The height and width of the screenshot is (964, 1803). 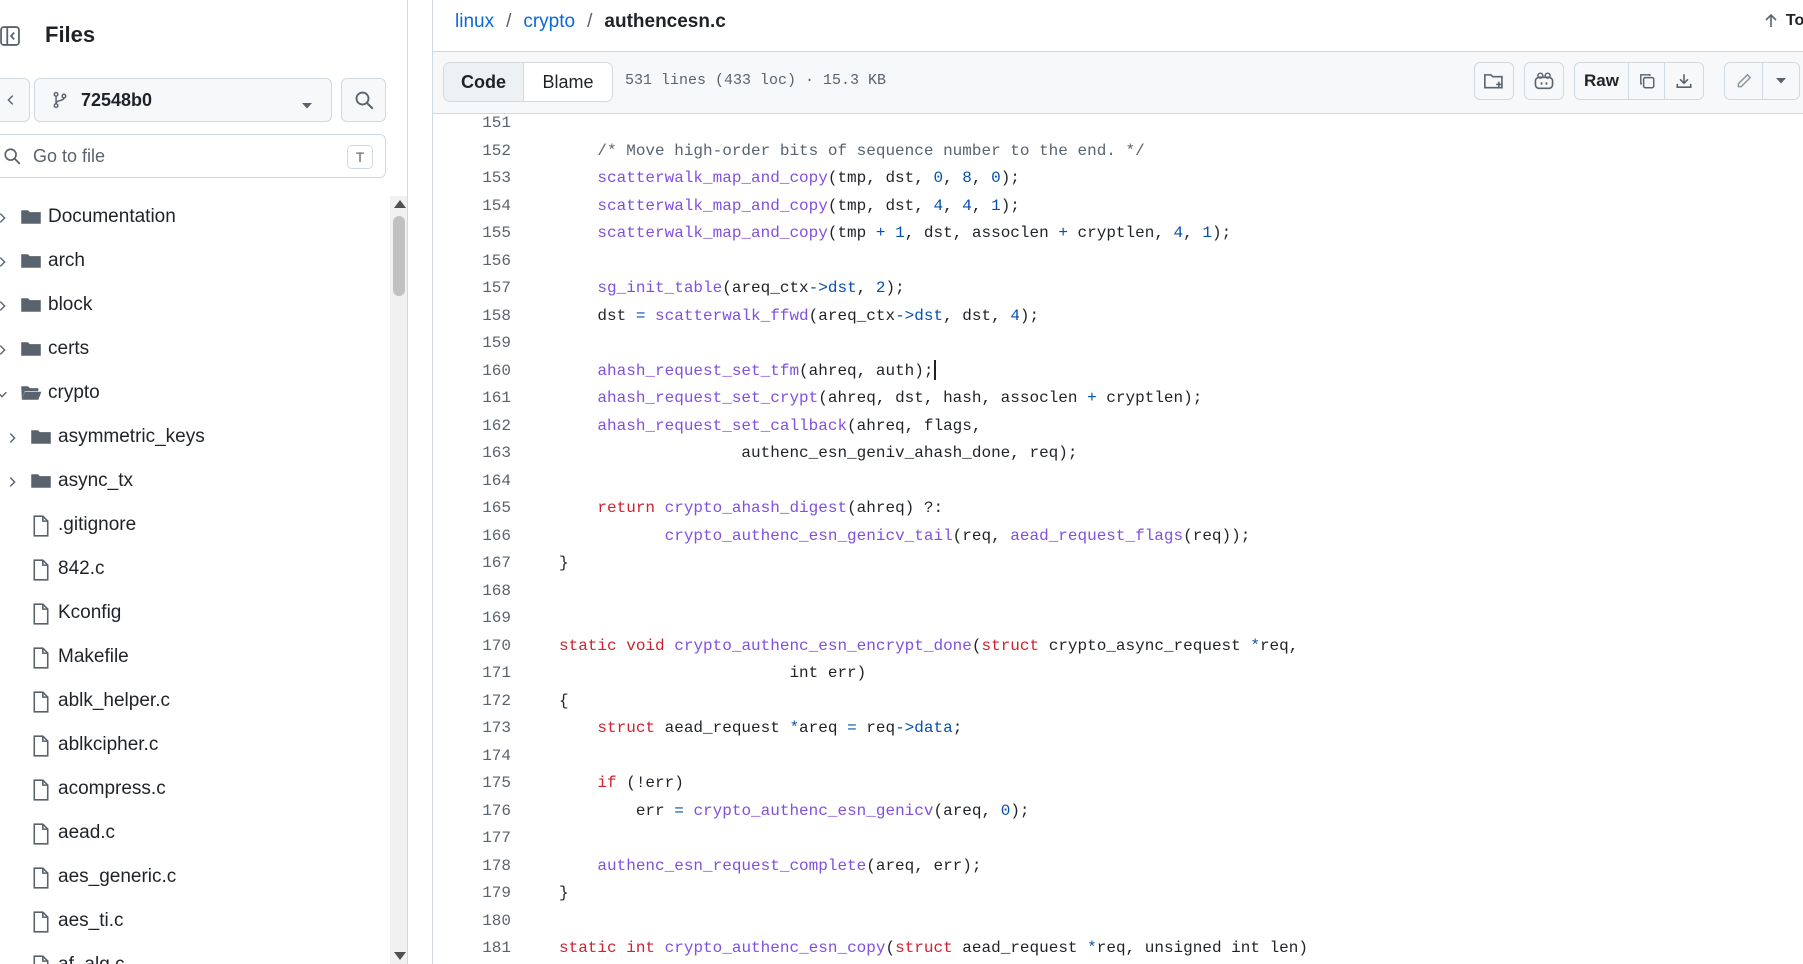 What do you see at coordinates (472, 922) in the screenshot?
I see `line-number: 180` at bounding box center [472, 922].